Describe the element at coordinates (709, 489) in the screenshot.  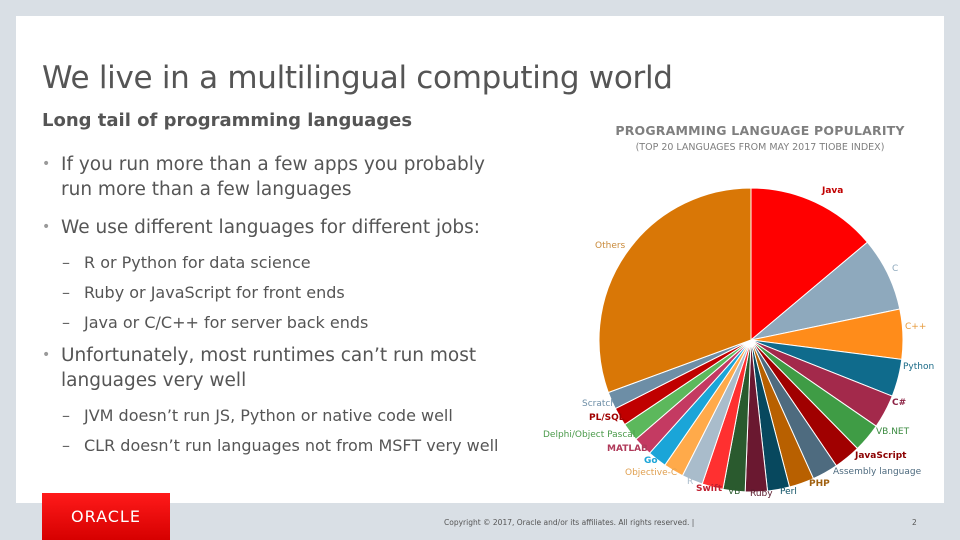
I see `pie-label-swift: Swift` at that location.